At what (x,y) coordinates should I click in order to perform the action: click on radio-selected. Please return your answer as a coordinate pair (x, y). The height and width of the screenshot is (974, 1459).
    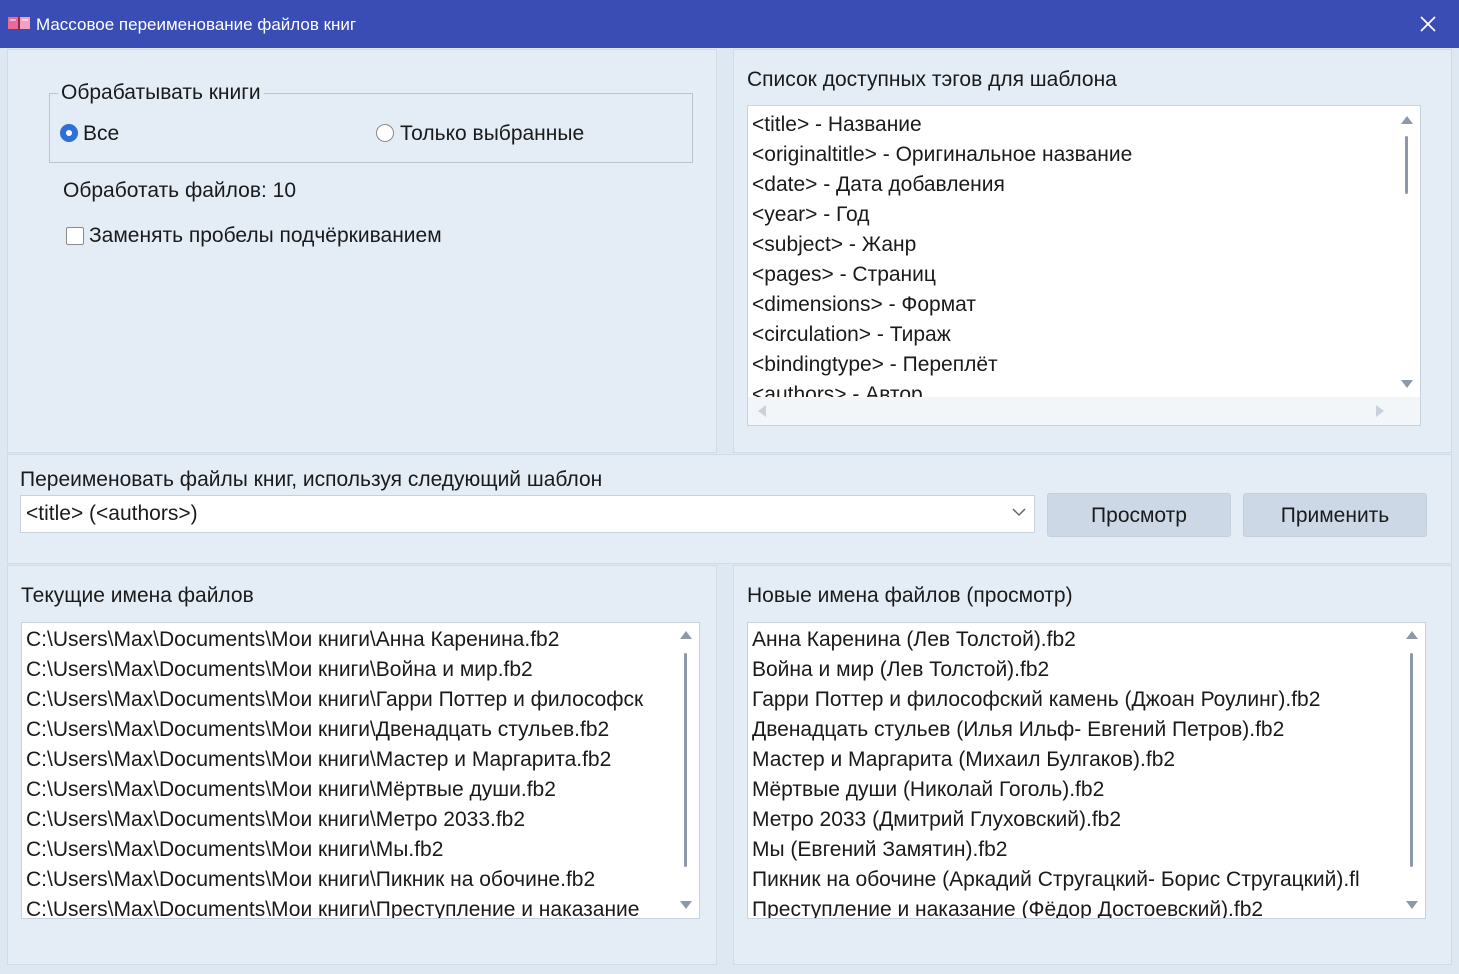
    Looking at the image, I should click on (385, 133).